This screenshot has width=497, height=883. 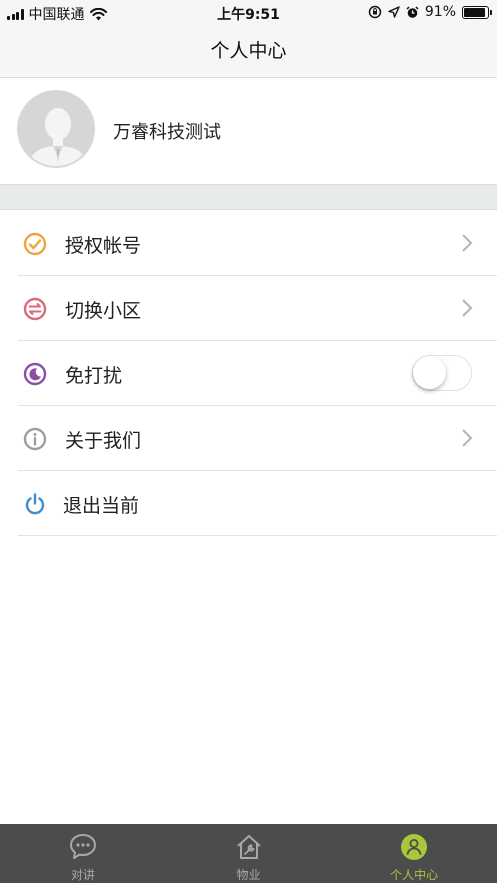 I want to click on alarm-icon, so click(x=412, y=11).